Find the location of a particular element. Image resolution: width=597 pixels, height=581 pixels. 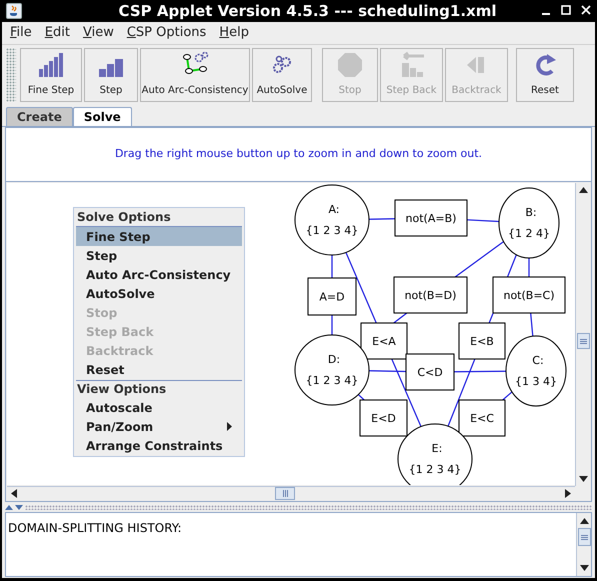

collapse-down-icon is located at coordinates (19, 507).